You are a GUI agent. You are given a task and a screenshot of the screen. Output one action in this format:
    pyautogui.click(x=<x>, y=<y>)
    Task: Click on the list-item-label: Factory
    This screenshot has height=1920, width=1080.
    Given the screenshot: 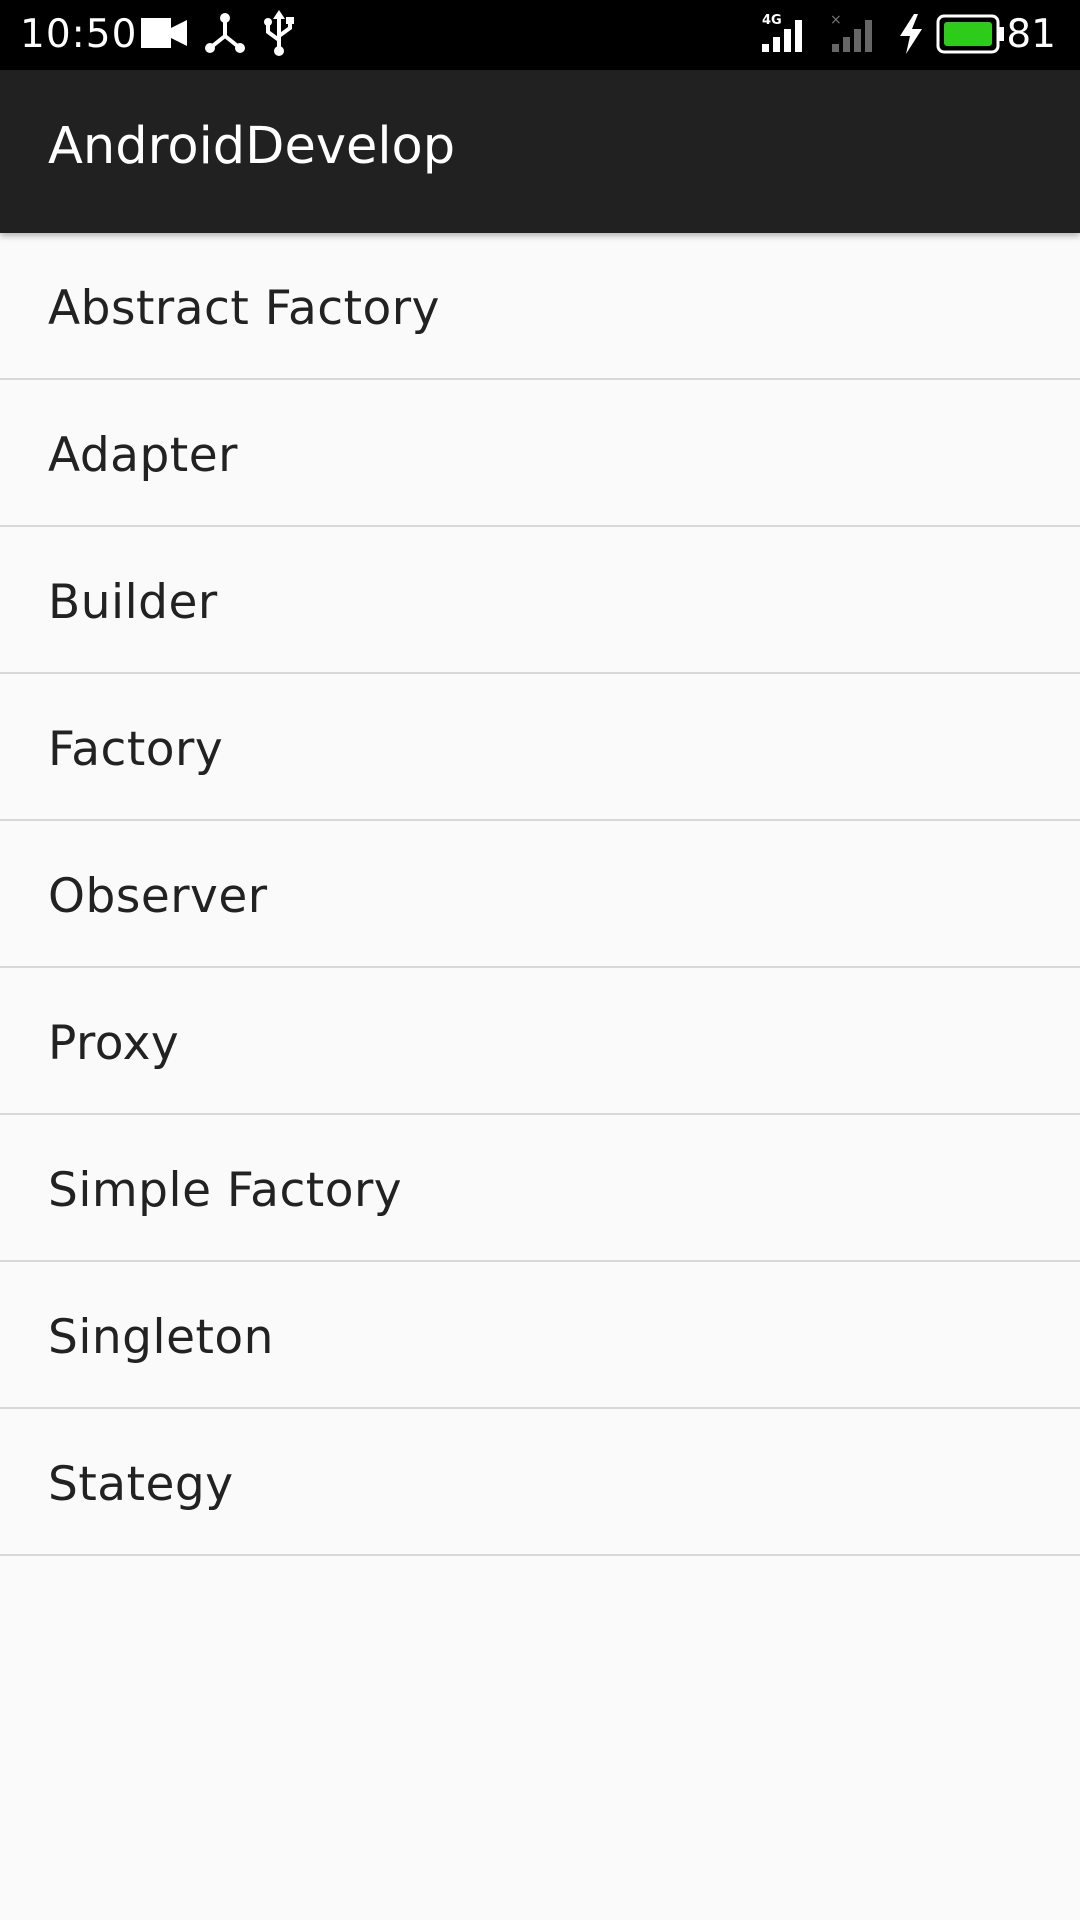 What is the action you would take?
    pyautogui.click(x=136, y=749)
    